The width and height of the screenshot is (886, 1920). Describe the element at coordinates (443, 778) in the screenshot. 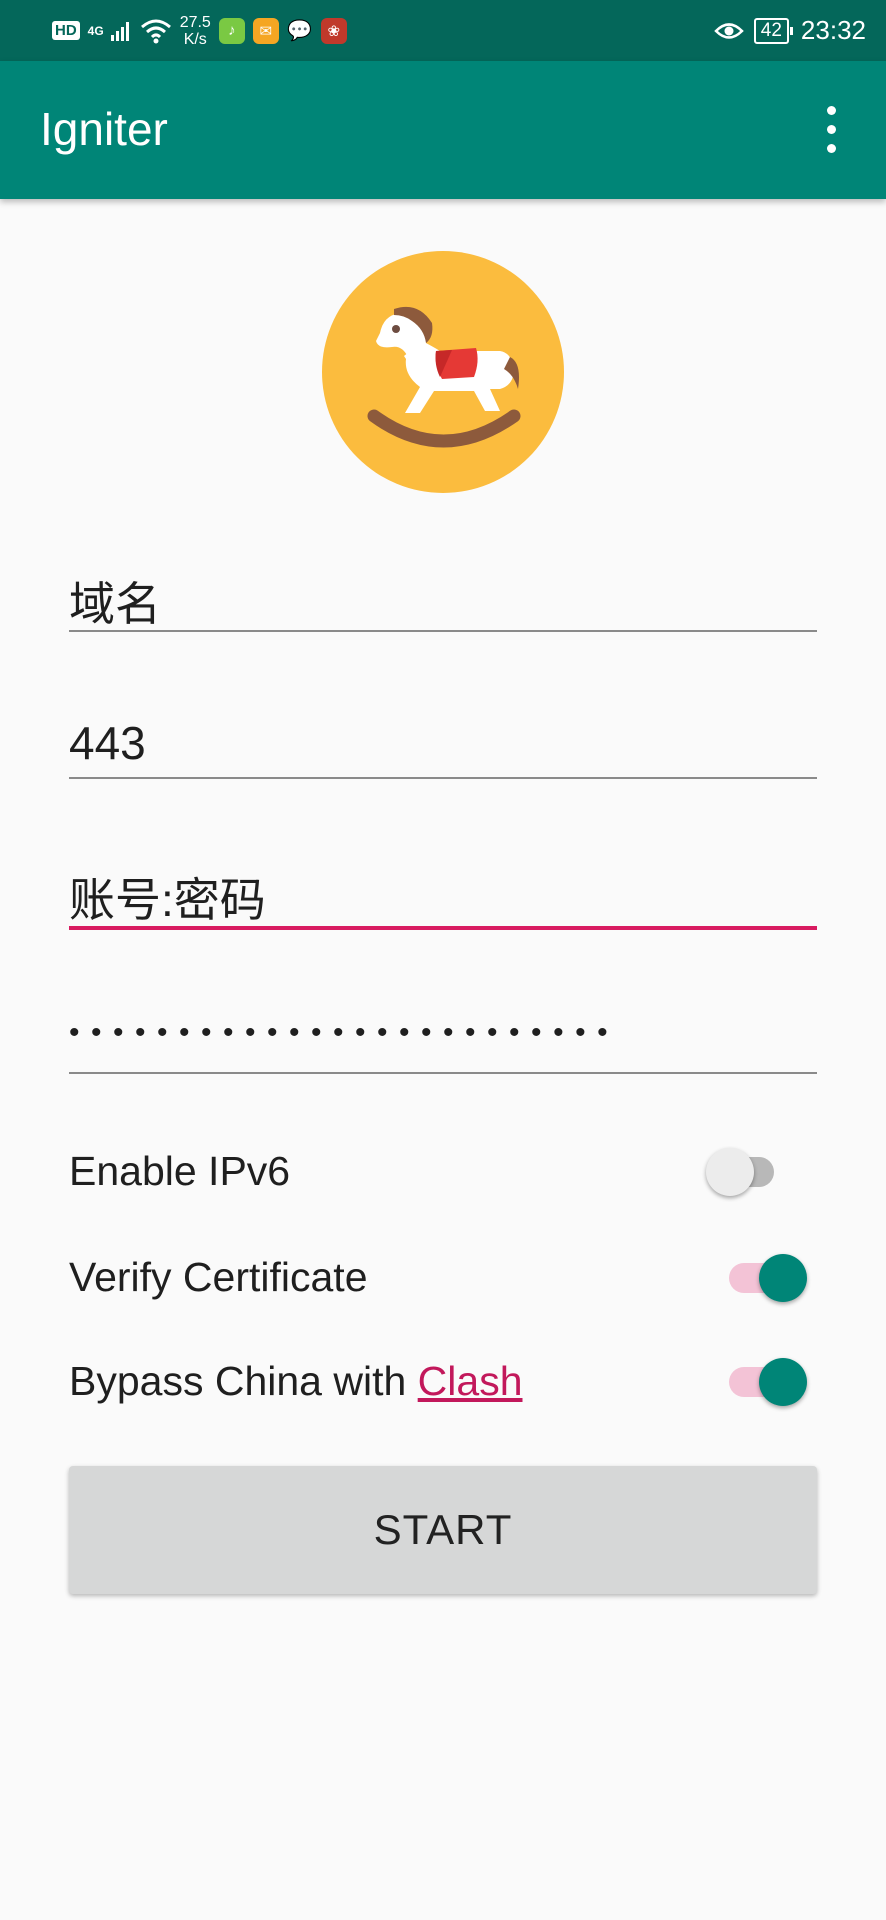

I see `port-underline` at that location.